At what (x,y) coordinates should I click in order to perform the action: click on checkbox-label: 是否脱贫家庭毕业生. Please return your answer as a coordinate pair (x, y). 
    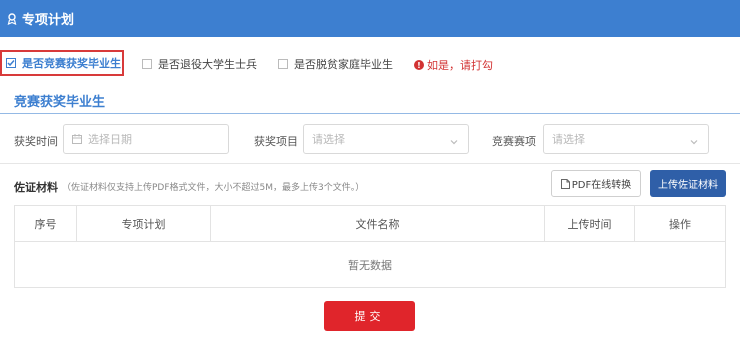
    Looking at the image, I should click on (343, 64).